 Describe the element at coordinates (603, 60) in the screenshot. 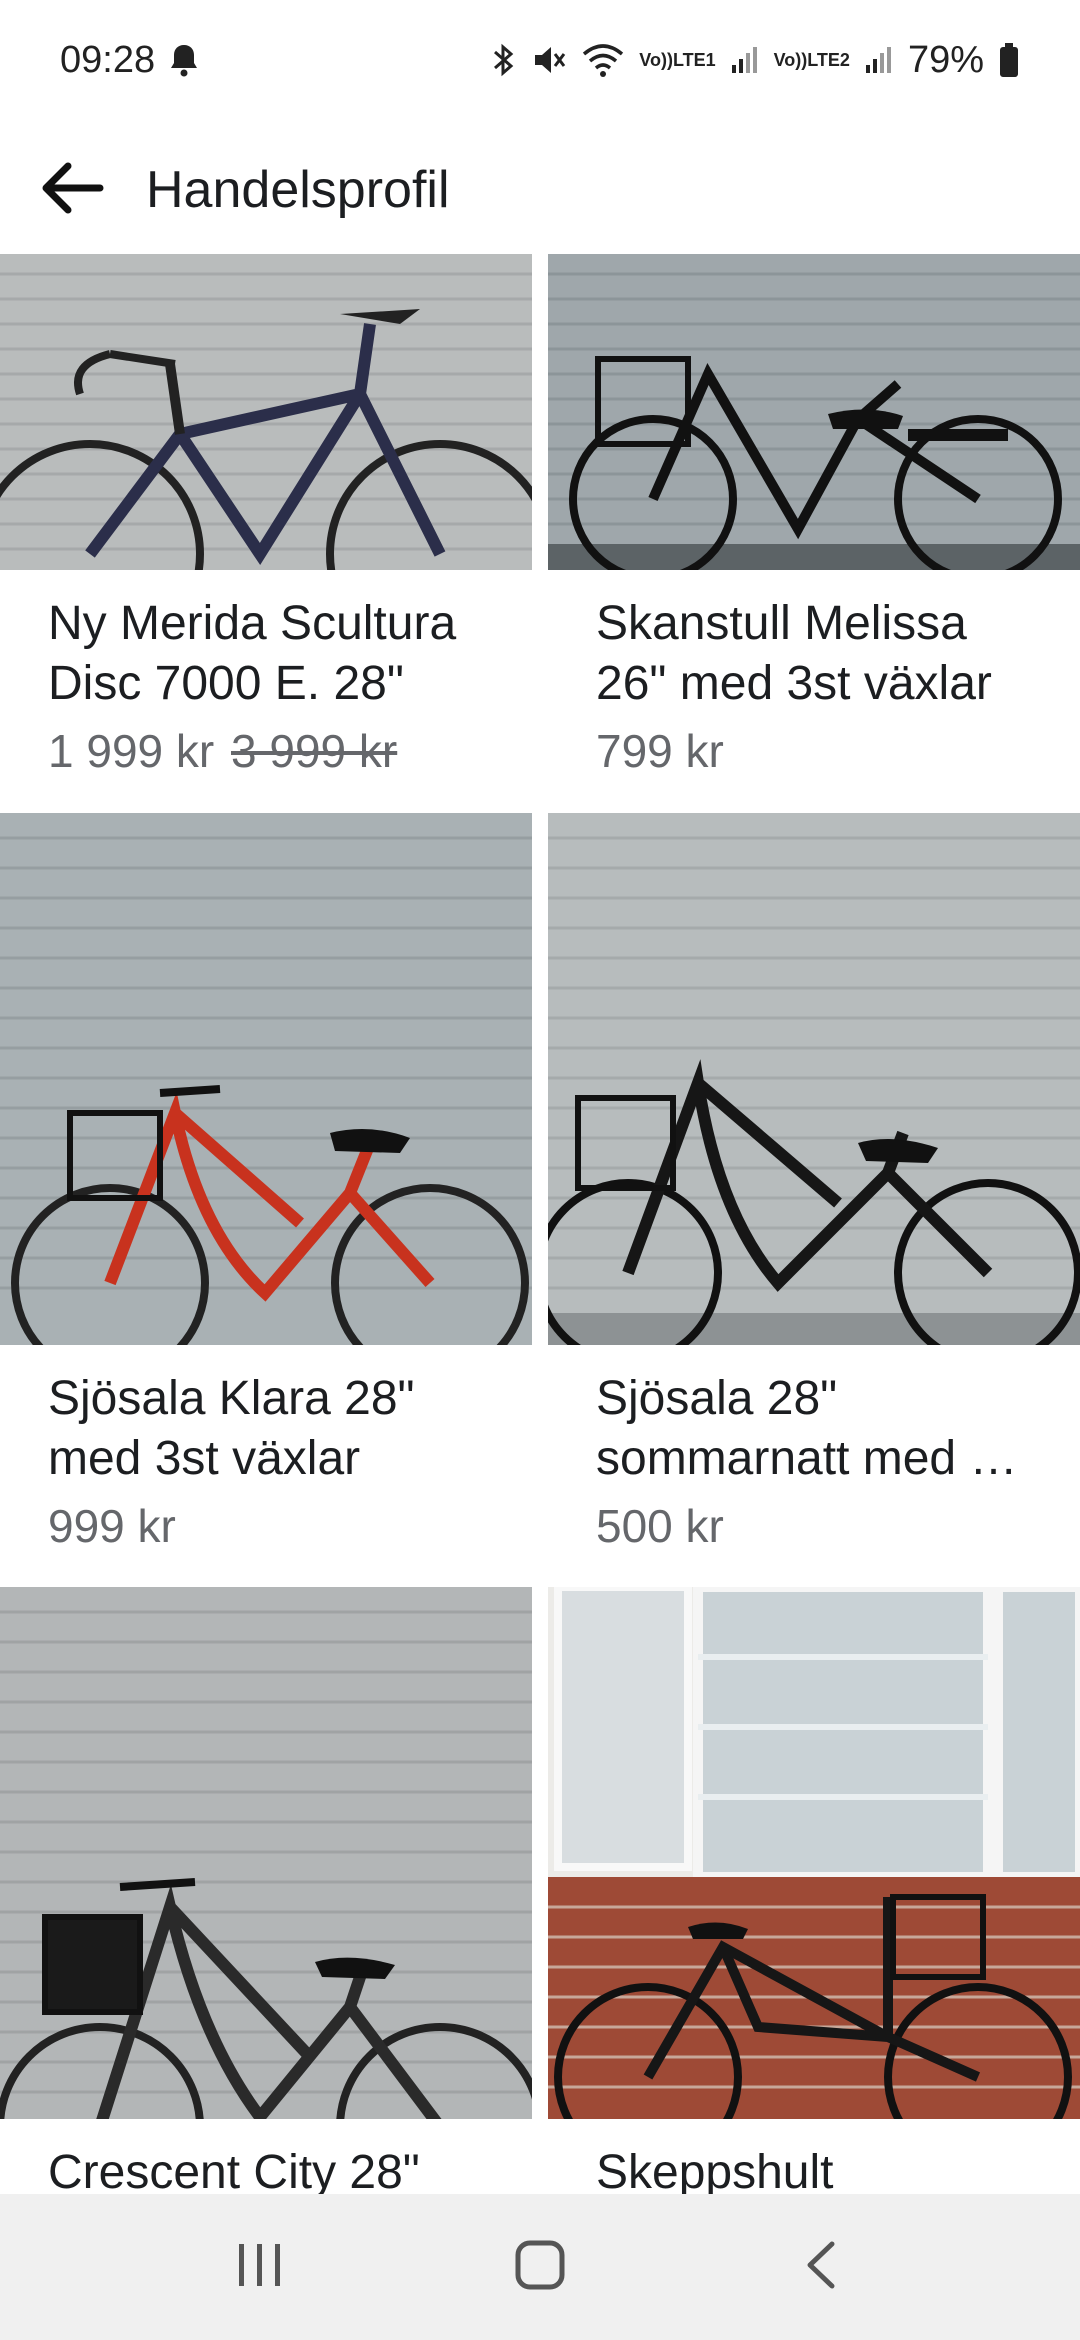

I see `wifi-icon` at that location.